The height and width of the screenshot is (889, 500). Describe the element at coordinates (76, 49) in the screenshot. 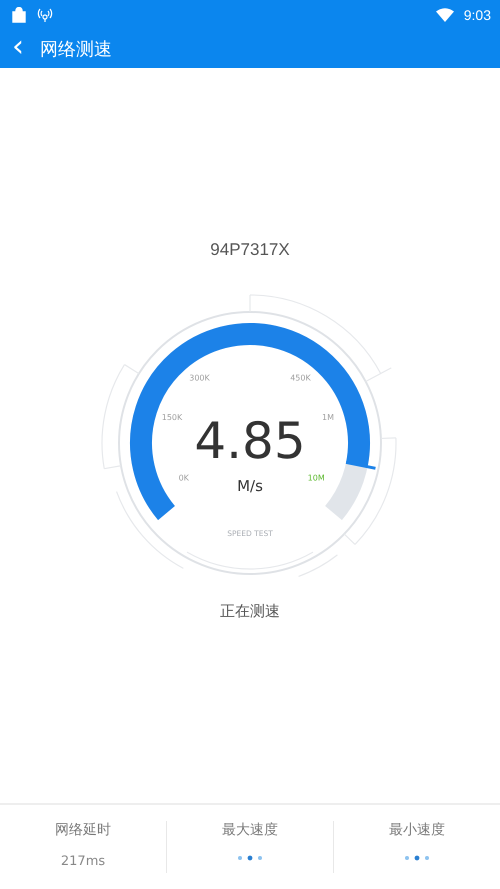

I see `page-title: 网络测速` at that location.